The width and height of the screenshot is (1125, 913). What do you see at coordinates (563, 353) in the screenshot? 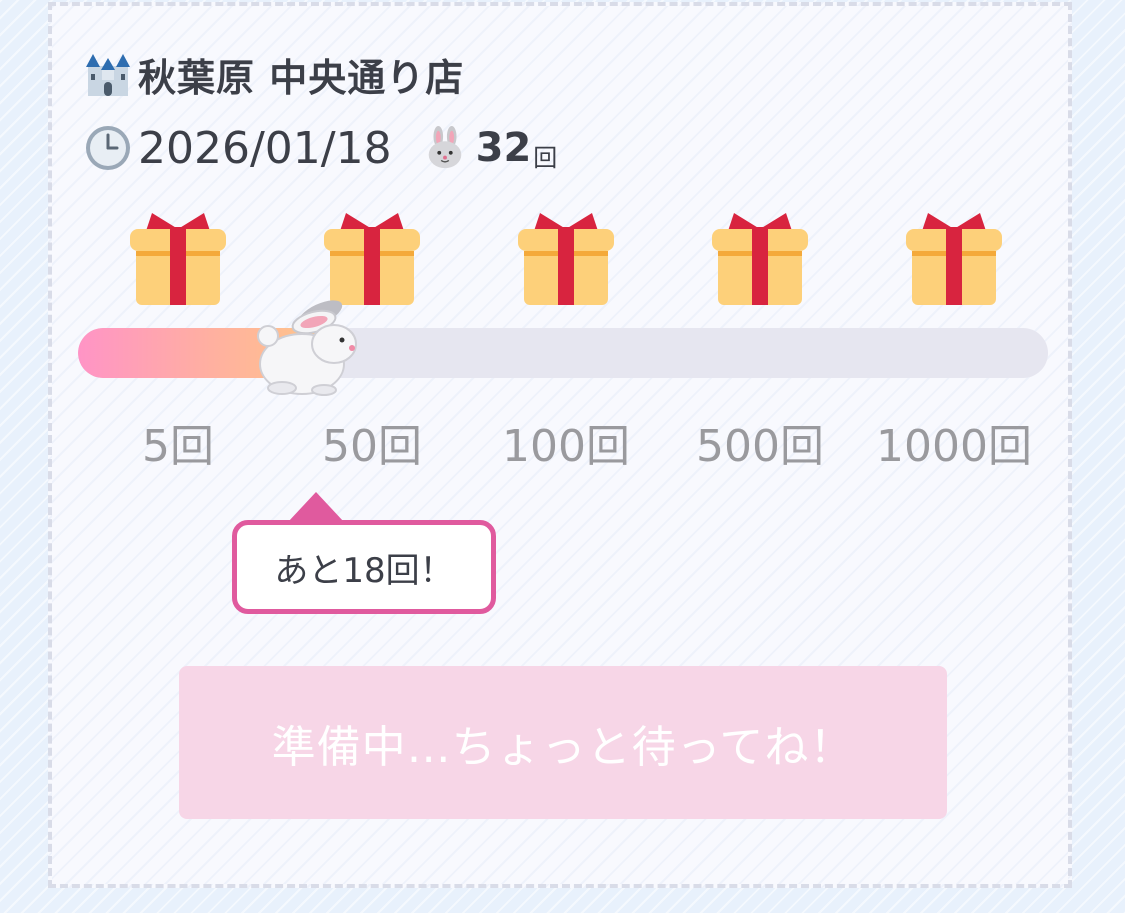
I see `progress-track` at bounding box center [563, 353].